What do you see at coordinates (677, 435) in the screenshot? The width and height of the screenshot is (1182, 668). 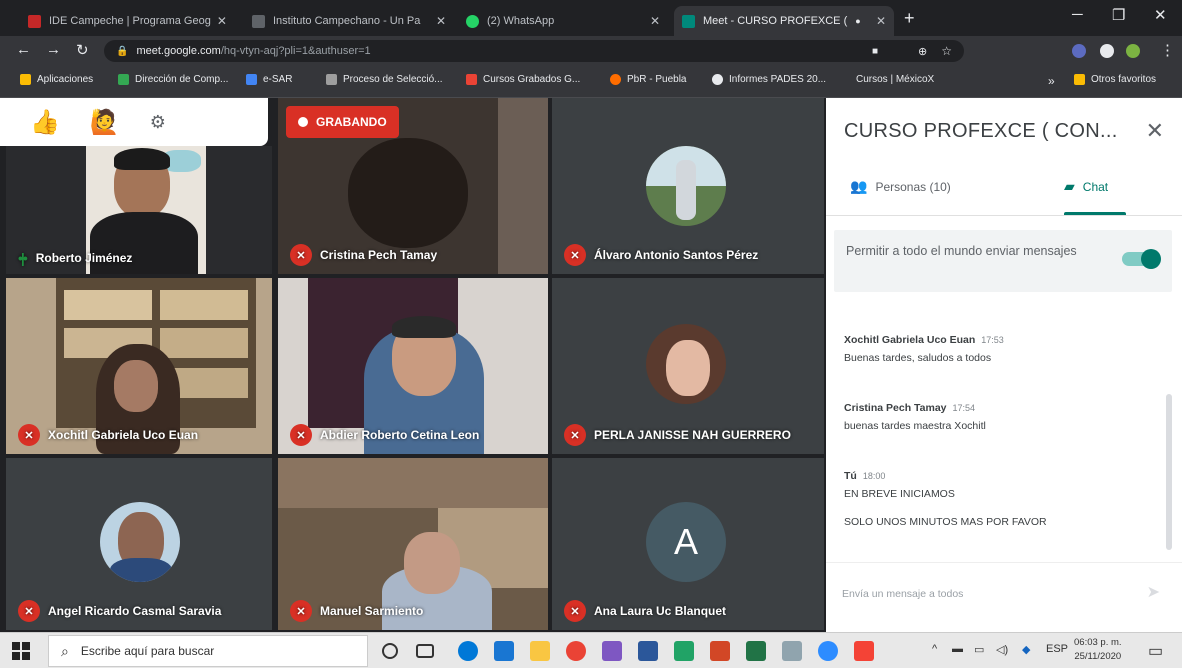 I see `participant-name: ✕ PERLA JANISSE NAH GUERRERO` at bounding box center [677, 435].